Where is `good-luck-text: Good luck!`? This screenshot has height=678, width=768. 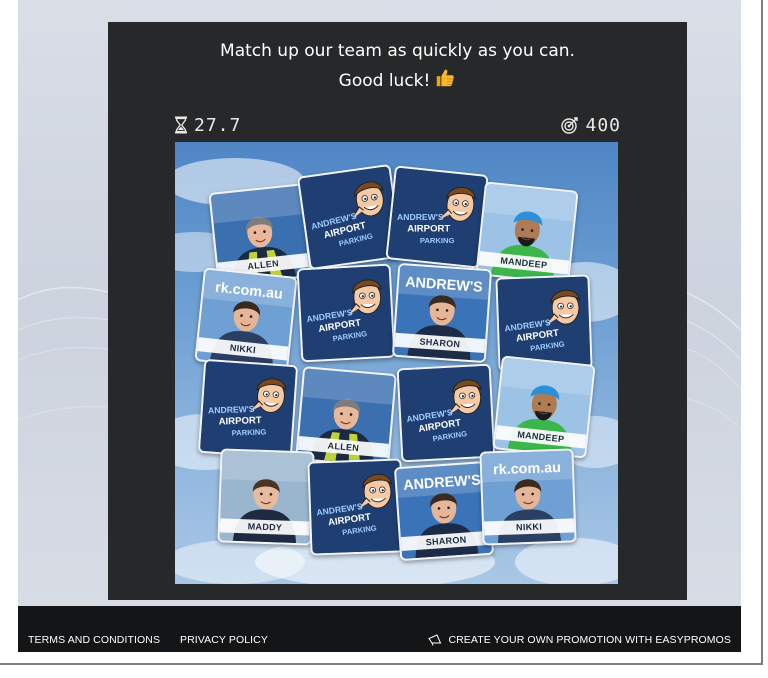 good-luck-text: Good luck! is located at coordinates (384, 81).